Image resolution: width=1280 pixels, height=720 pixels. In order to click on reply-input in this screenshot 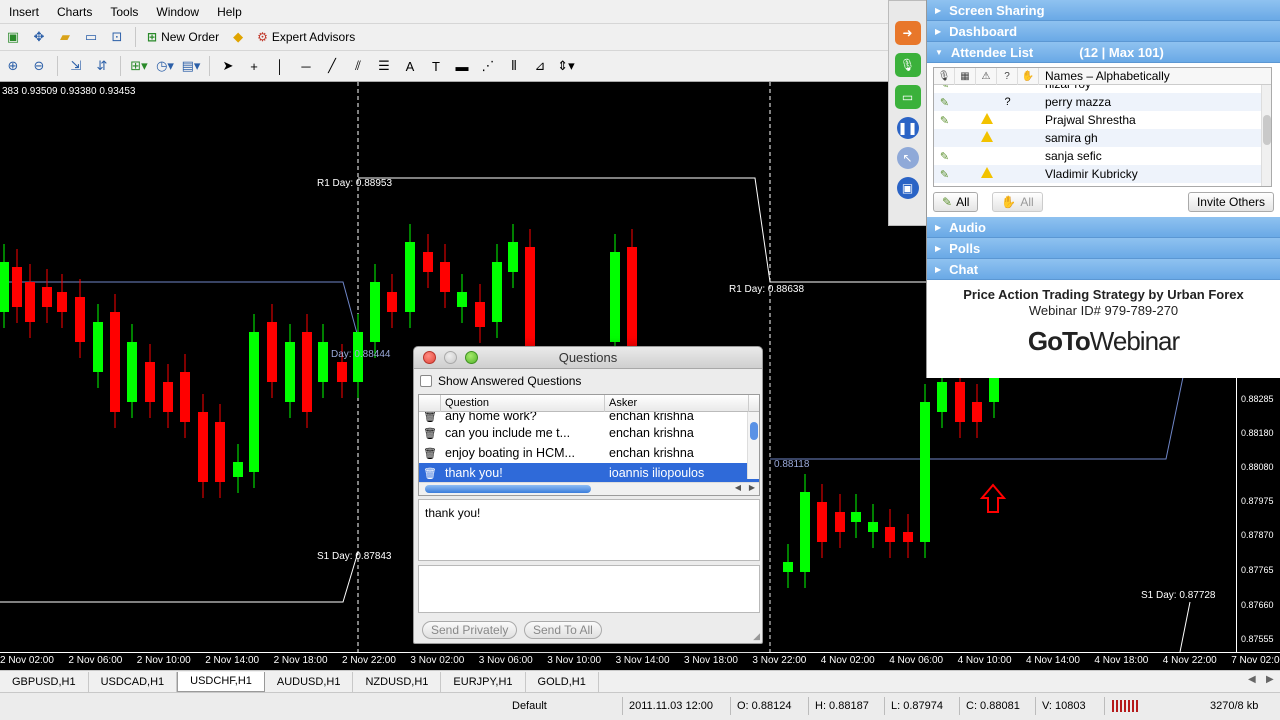, I will do `click(589, 589)`.